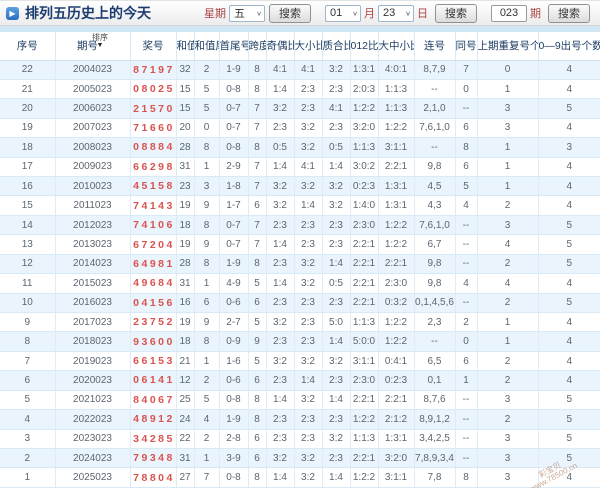  Describe the element at coordinates (336, 322) in the screenshot. I see `cell-prime-composite: 5:0` at that location.